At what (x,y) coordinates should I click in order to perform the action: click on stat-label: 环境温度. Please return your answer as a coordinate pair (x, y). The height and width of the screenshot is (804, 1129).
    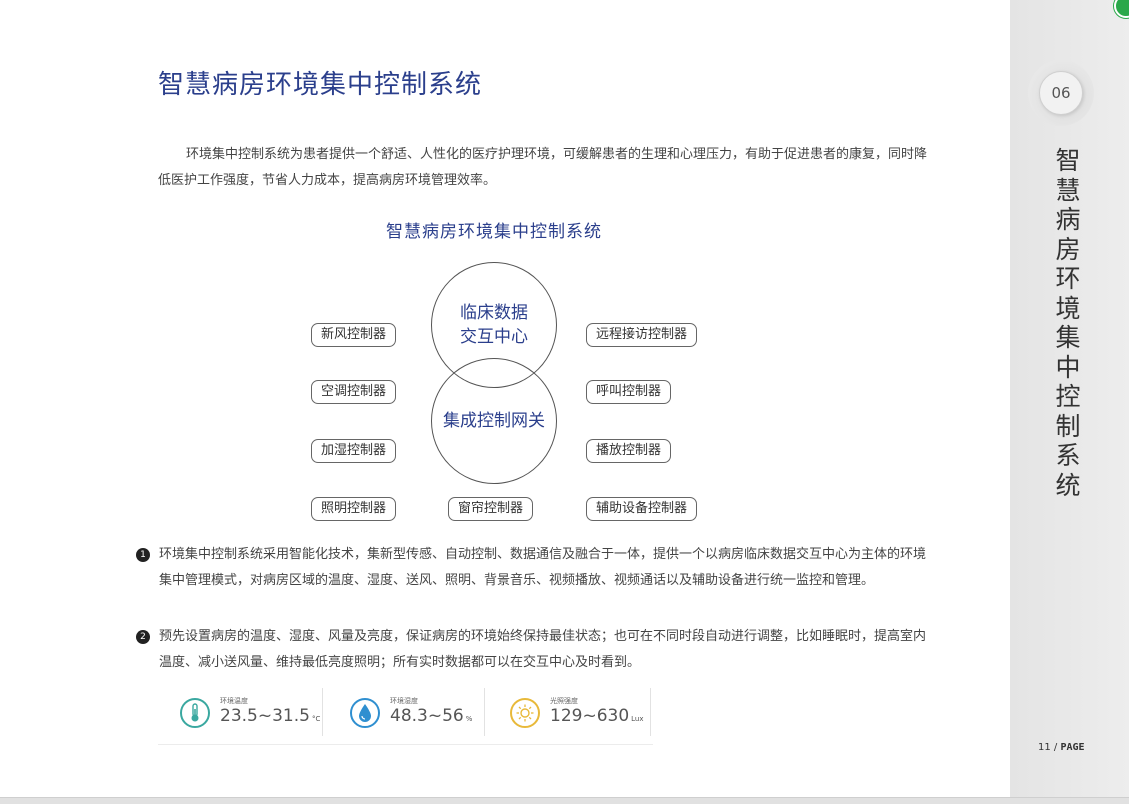
    Looking at the image, I should click on (234, 701).